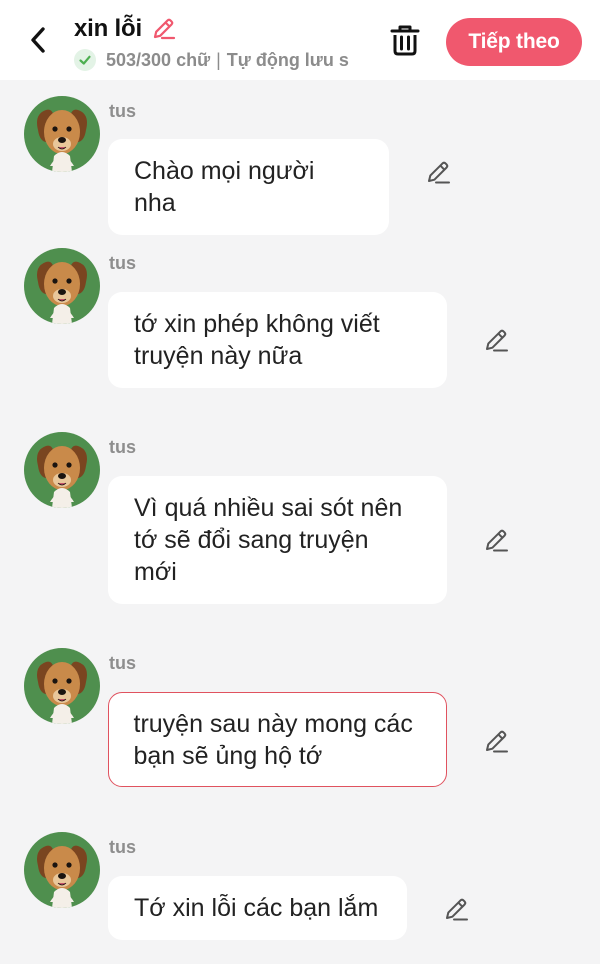 The image size is (600, 964). Describe the element at coordinates (257, 324) in the screenshot. I see `message-text-line: tớ xin phép không viết` at that location.